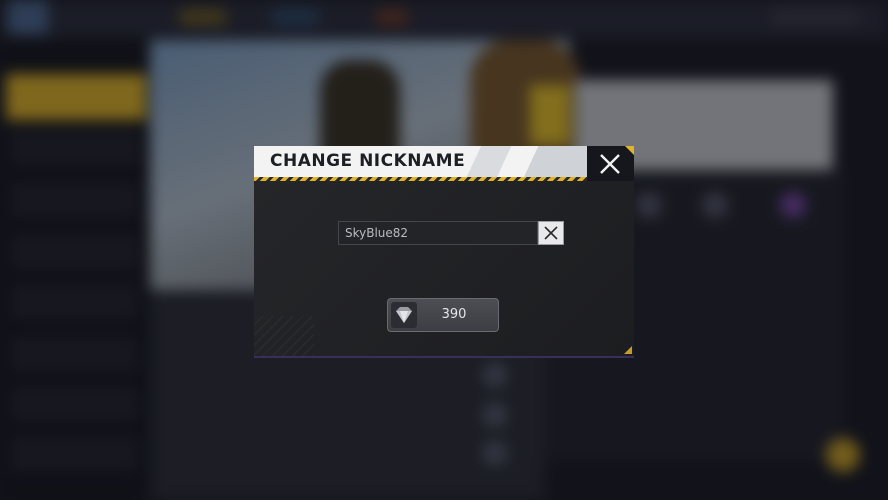  Describe the element at coordinates (454, 314) in the screenshot. I see `price-label: 390` at that location.